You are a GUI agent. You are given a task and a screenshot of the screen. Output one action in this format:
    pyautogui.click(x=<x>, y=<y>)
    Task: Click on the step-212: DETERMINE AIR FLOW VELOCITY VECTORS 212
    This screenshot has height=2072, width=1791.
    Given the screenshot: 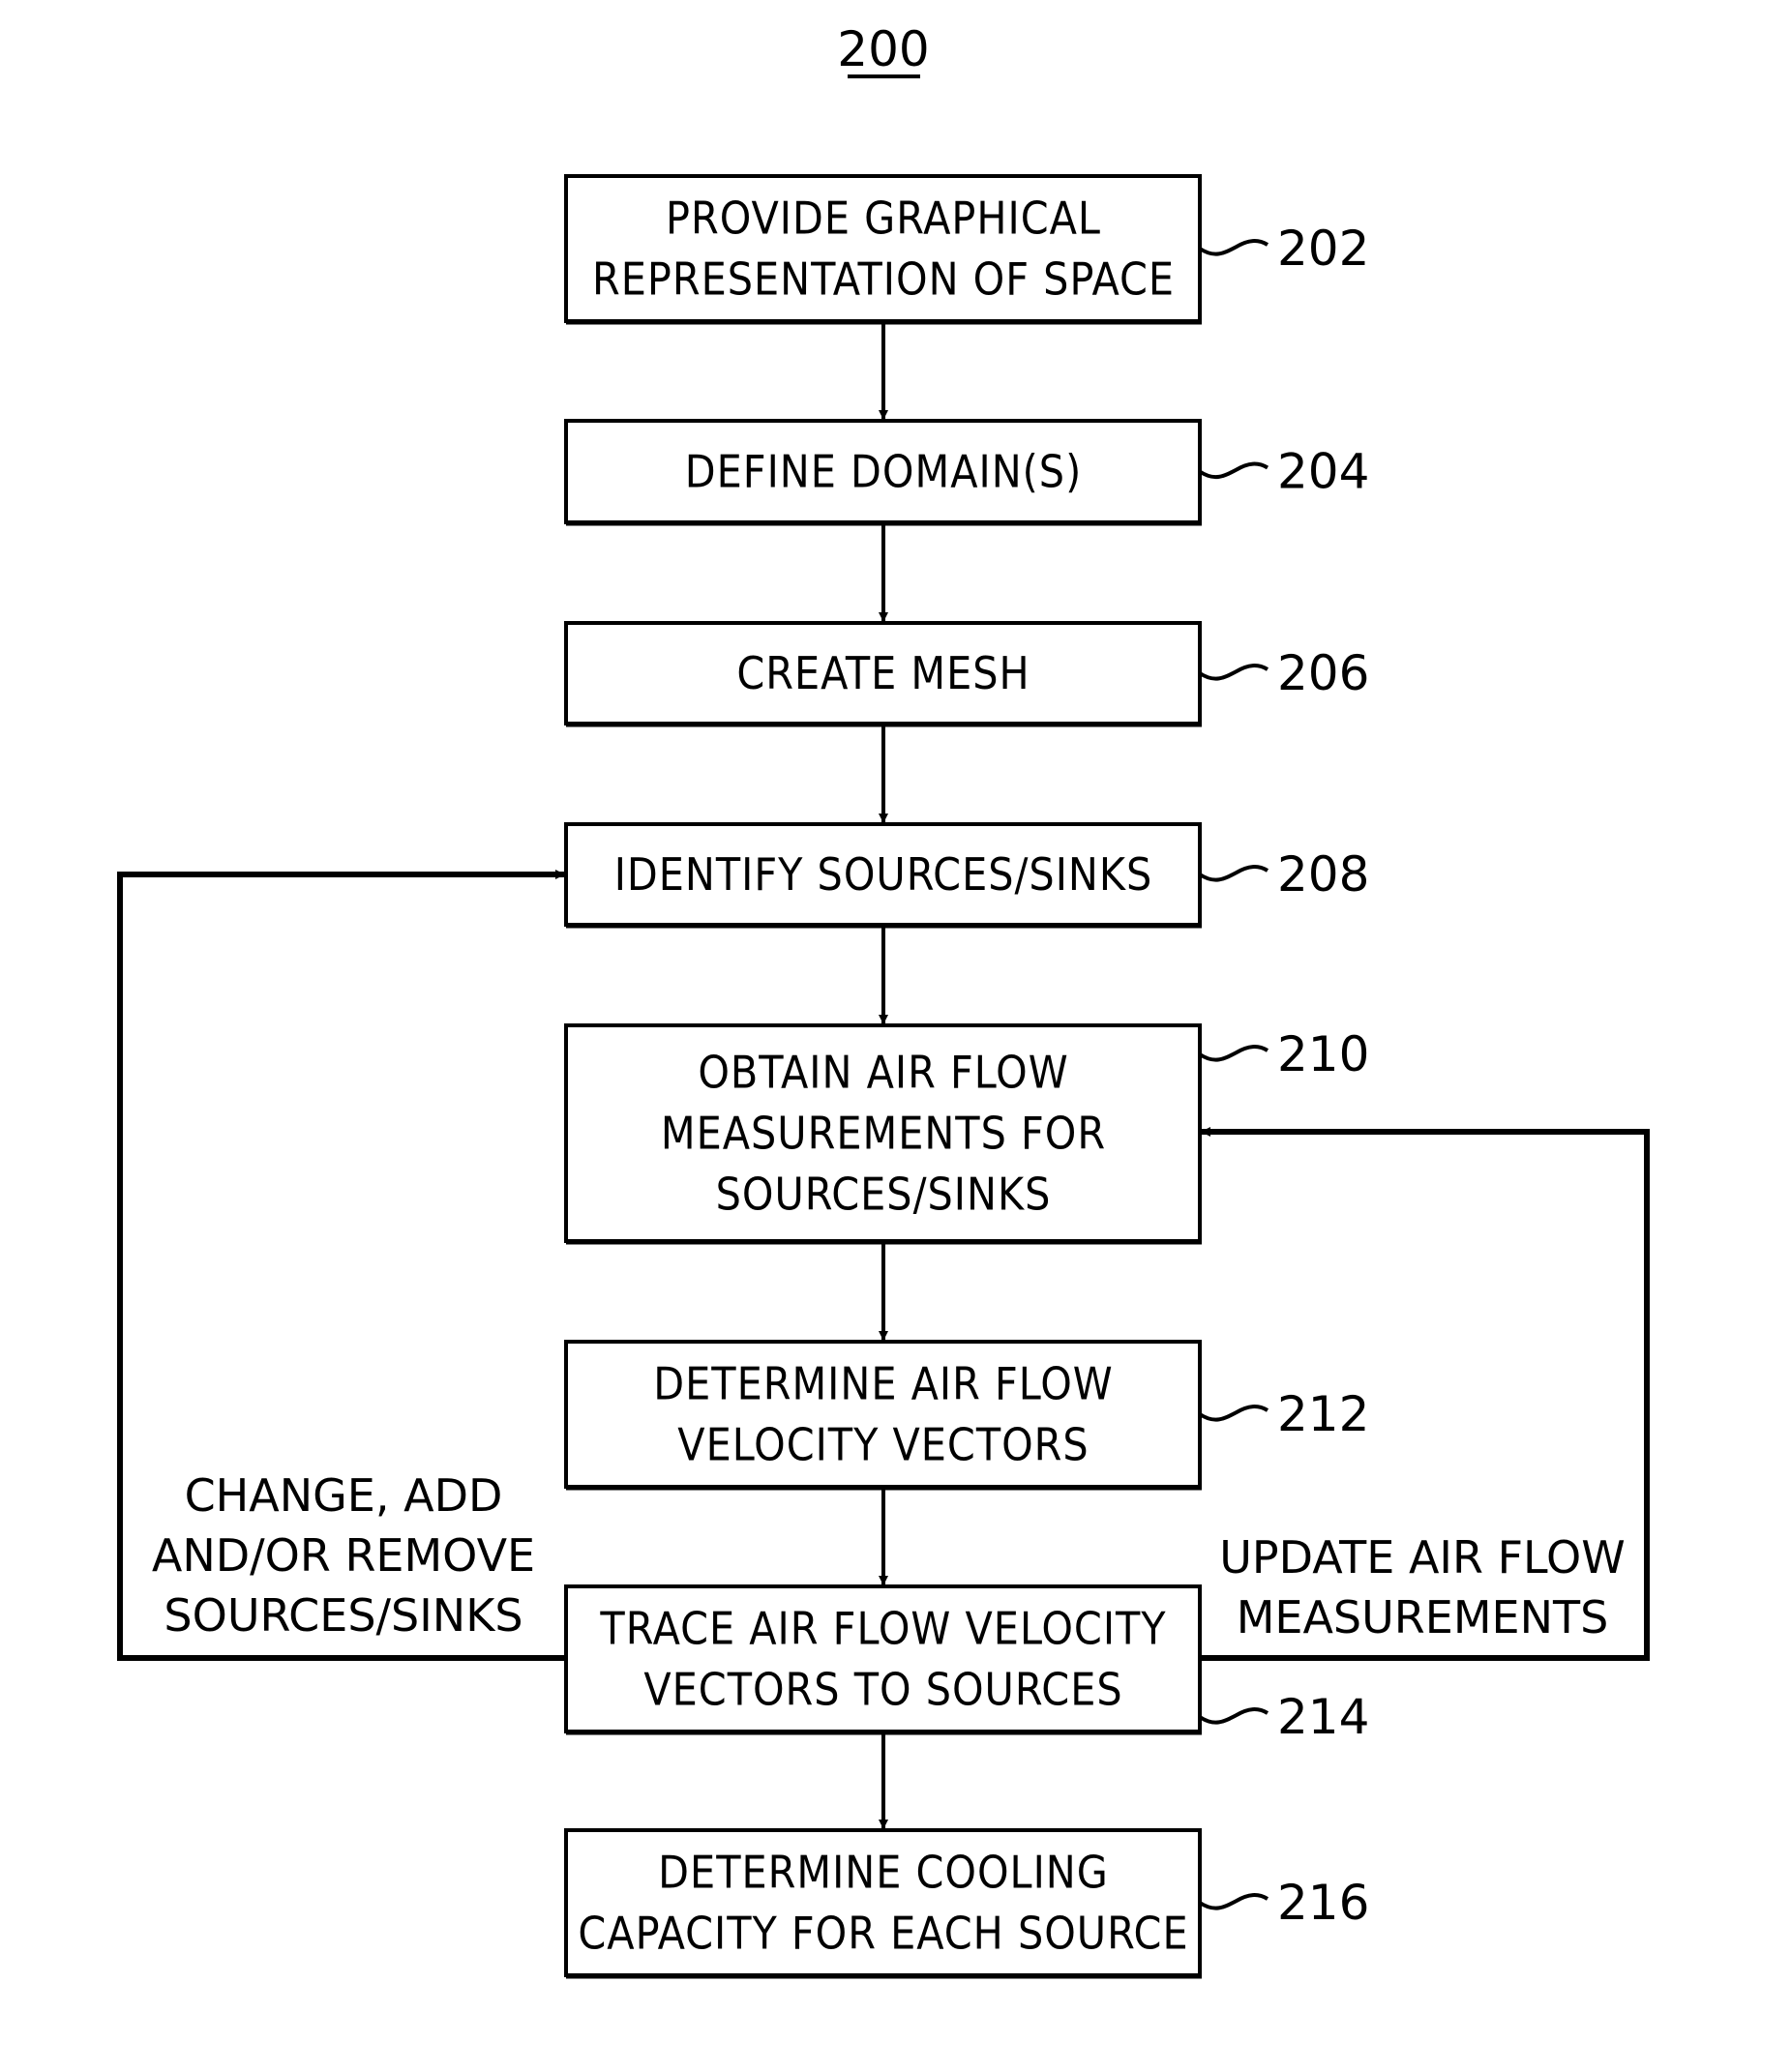 What is the action you would take?
    pyautogui.click(x=966, y=1415)
    